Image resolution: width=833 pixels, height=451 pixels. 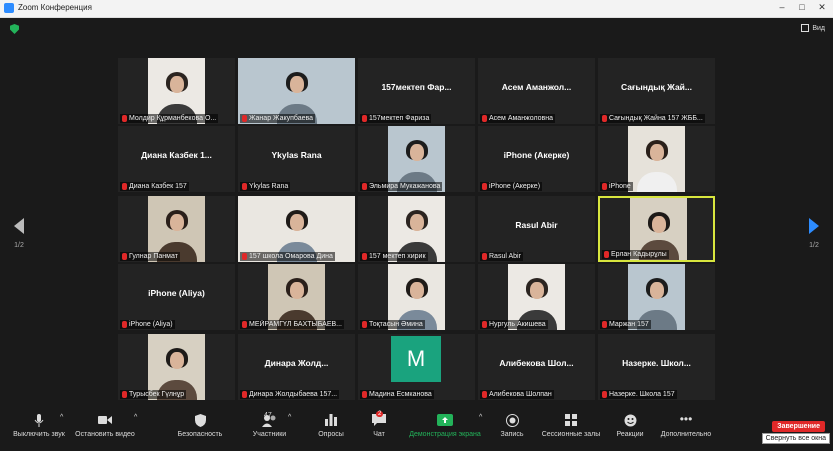 I want to click on polls-button: Опросы, so click(x=331, y=426).